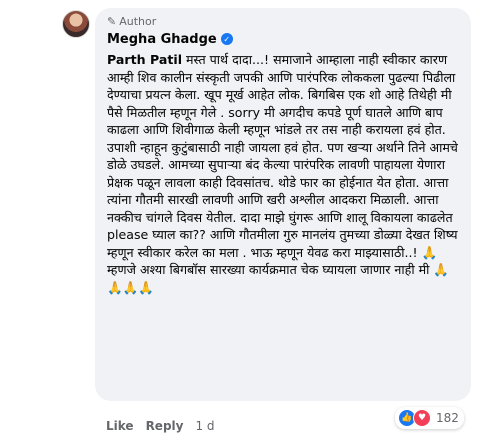 Image resolution: width=500 pixels, height=437 pixels. What do you see at coordinates (422, 418) in the screenshot?
I see `love-reaction-icon: ♥` at bounding box center [422, 418].